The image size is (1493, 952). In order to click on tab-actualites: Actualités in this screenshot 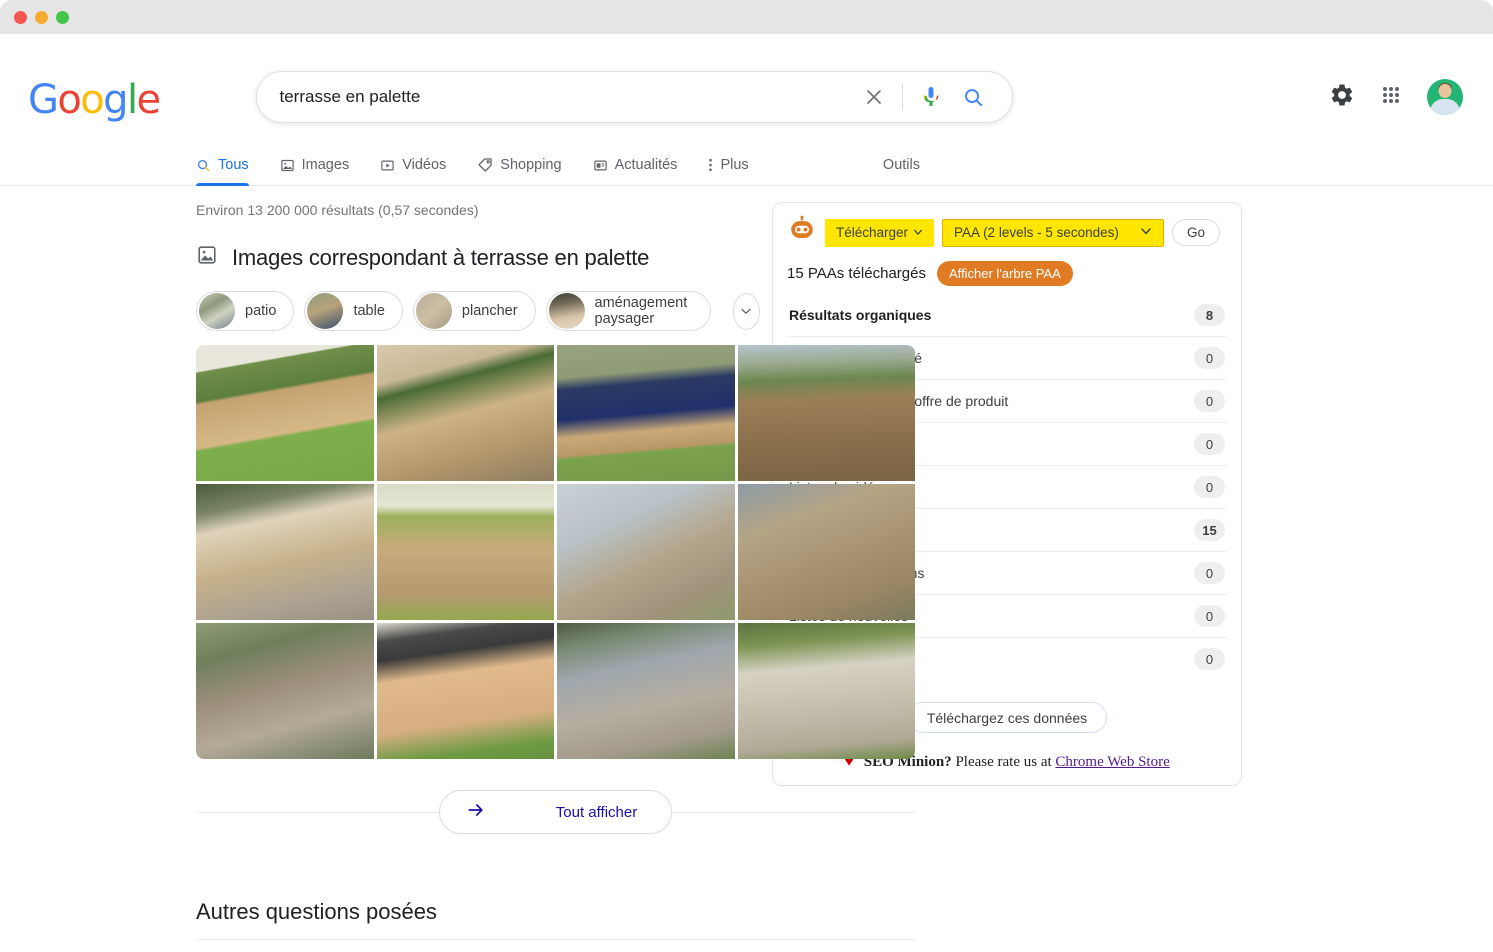, I will do `click(635, 171)`.